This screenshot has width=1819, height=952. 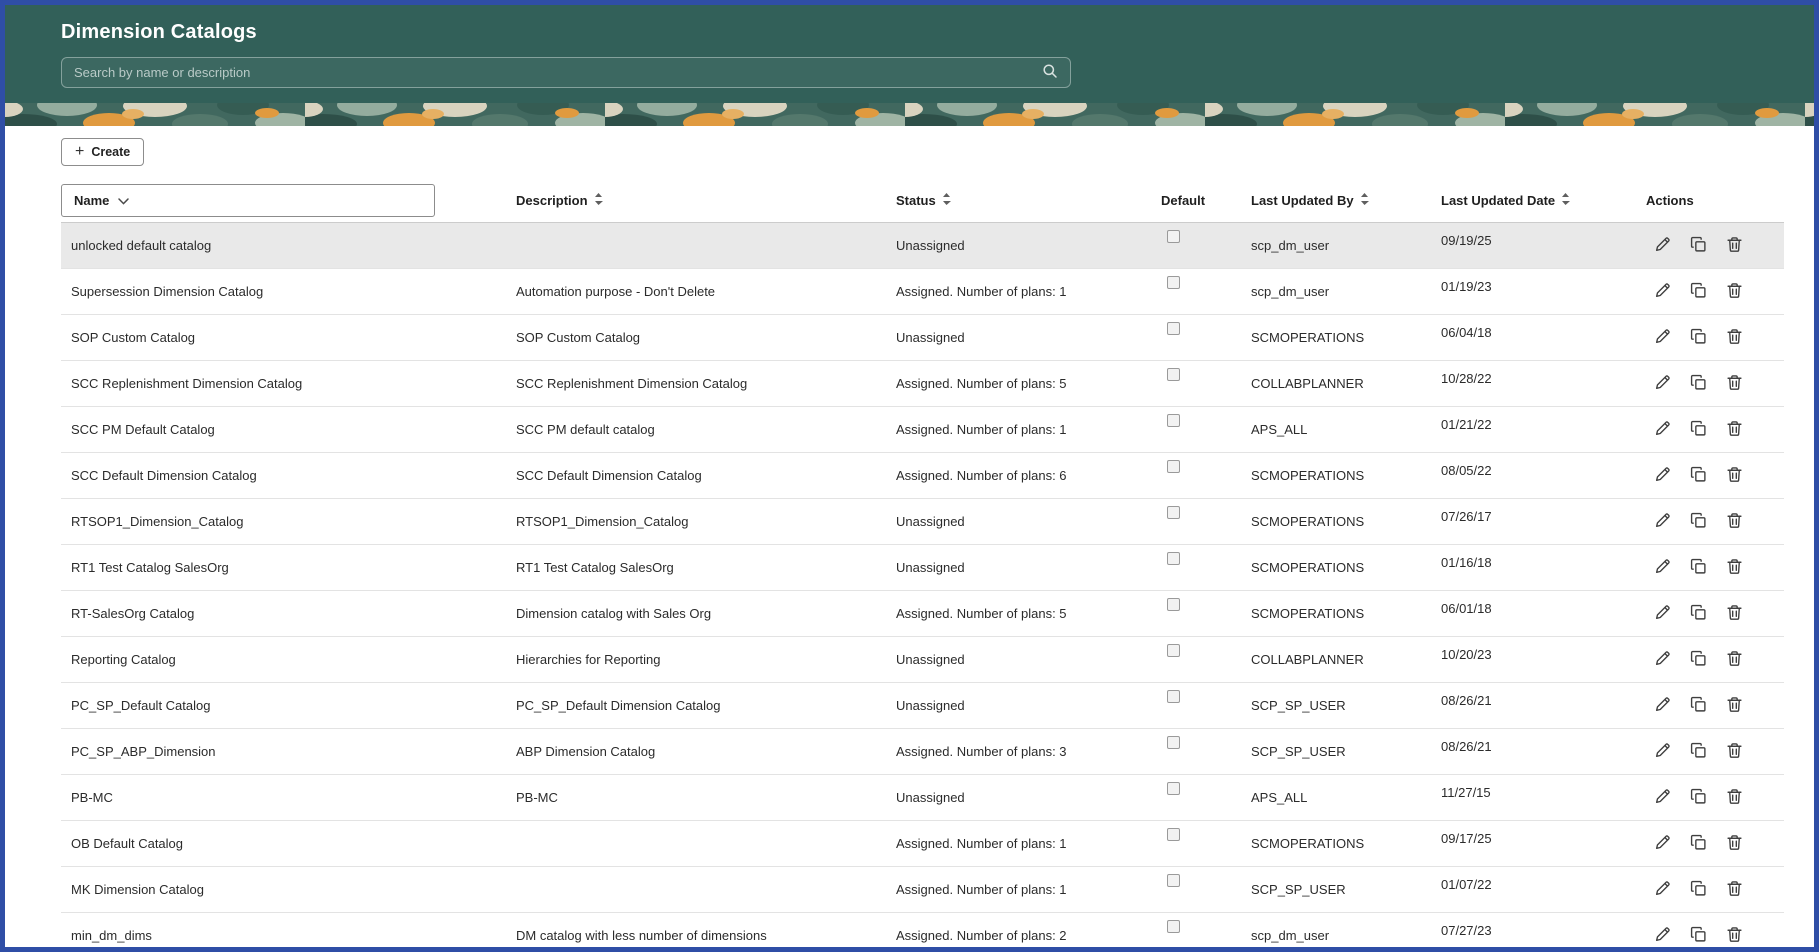 I want to click on column-header-name: Name, so click(x=288, y=200).